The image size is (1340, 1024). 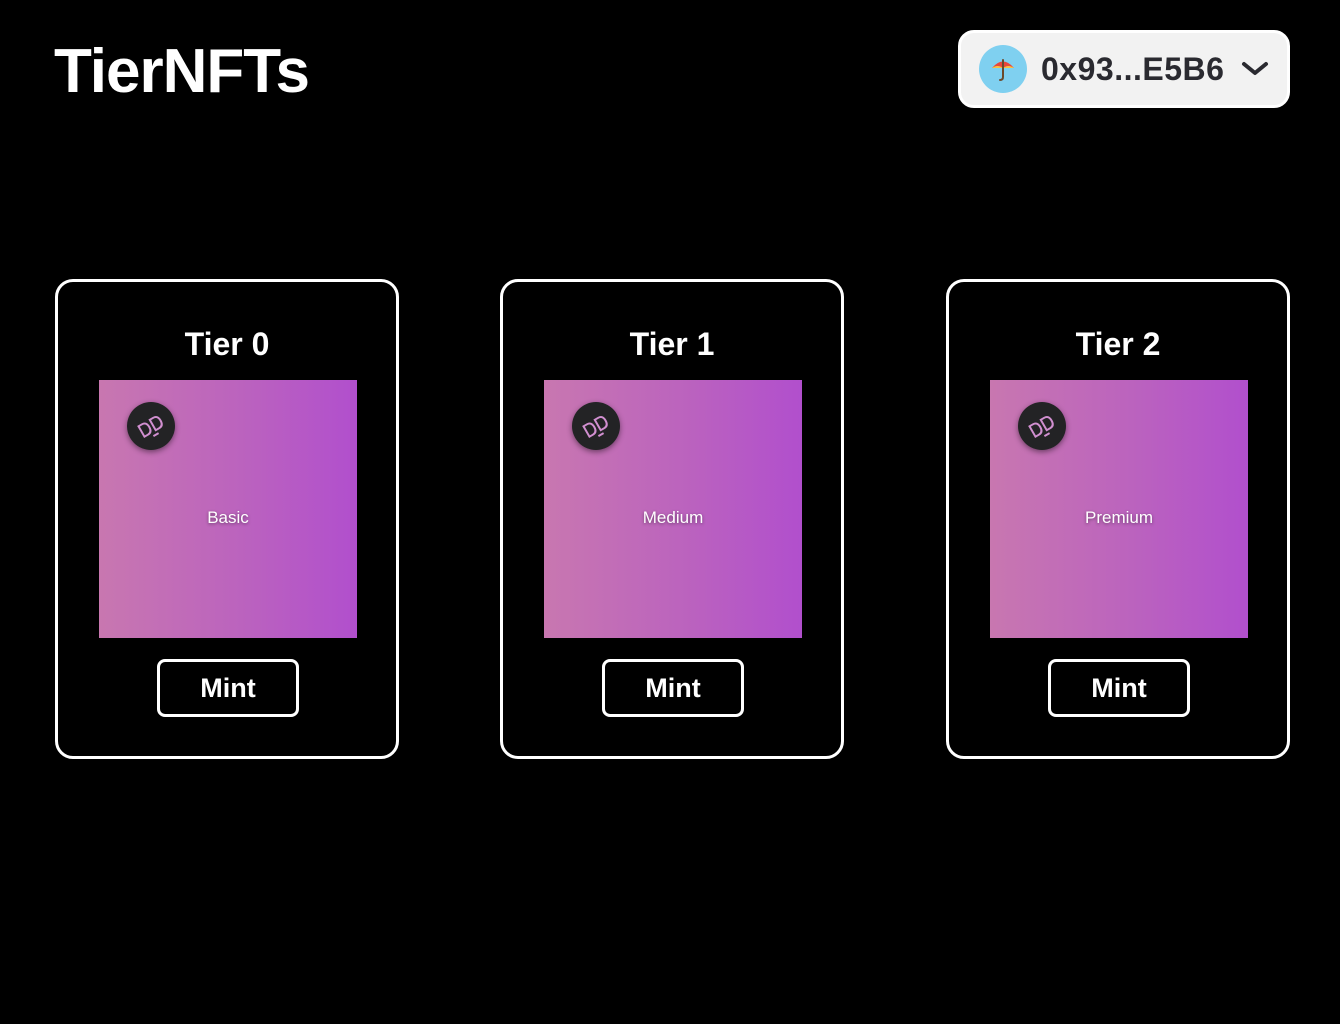 I want to click on app-title: TierNFTs, so click(x=182, y=71).